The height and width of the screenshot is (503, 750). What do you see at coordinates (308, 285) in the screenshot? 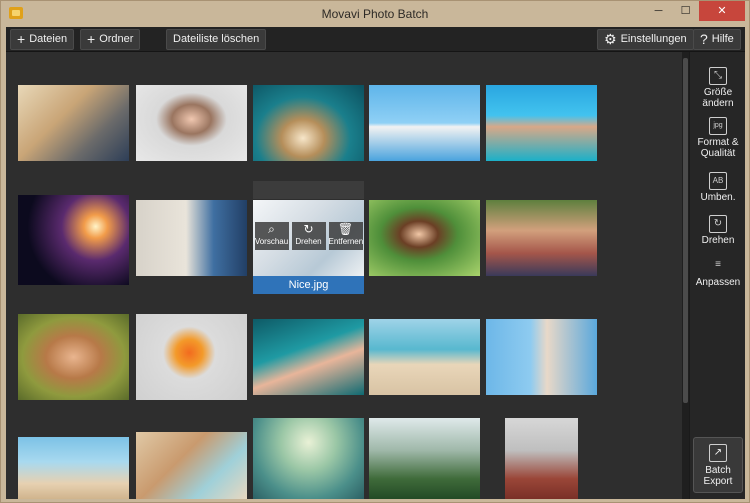
I see `selected-file-name: Nice.jpg` at bounding box center [308, 285].